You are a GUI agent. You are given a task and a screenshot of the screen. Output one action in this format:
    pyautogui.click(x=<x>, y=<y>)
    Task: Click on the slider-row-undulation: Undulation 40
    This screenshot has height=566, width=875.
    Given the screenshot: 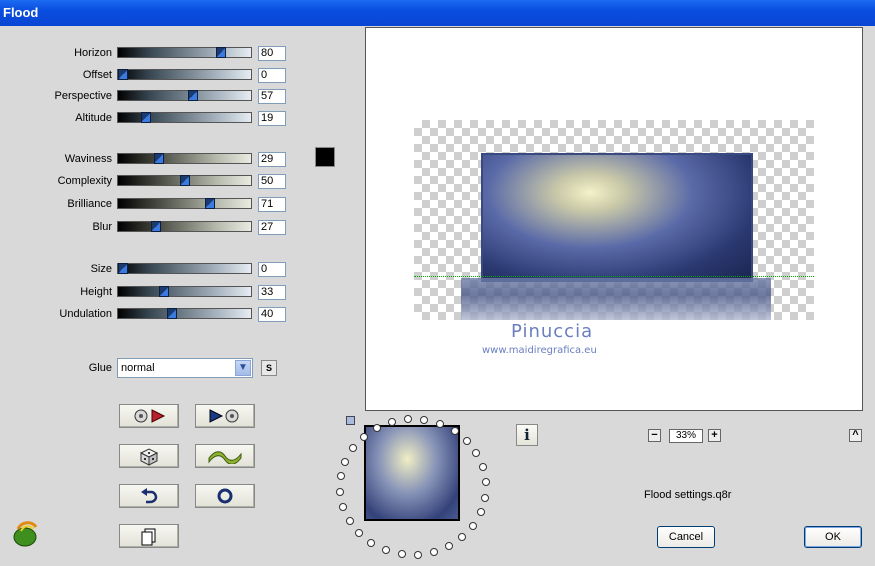 What is the action you would take?
    pyautogui.click(x=150, y=315)
    